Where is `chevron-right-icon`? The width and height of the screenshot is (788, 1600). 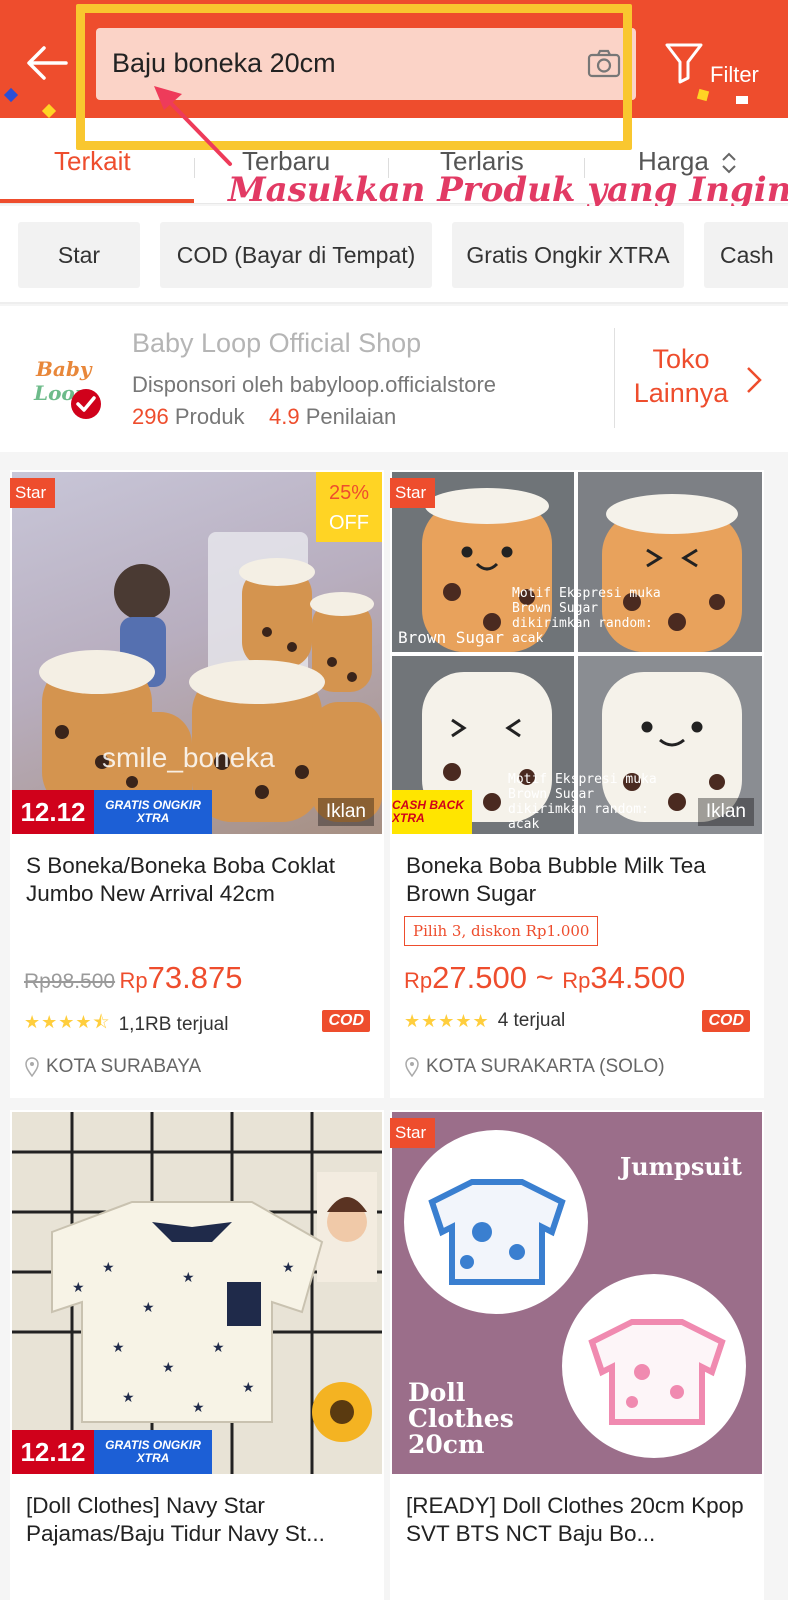
chevron-right-icon is located at coordinates (754, 380).